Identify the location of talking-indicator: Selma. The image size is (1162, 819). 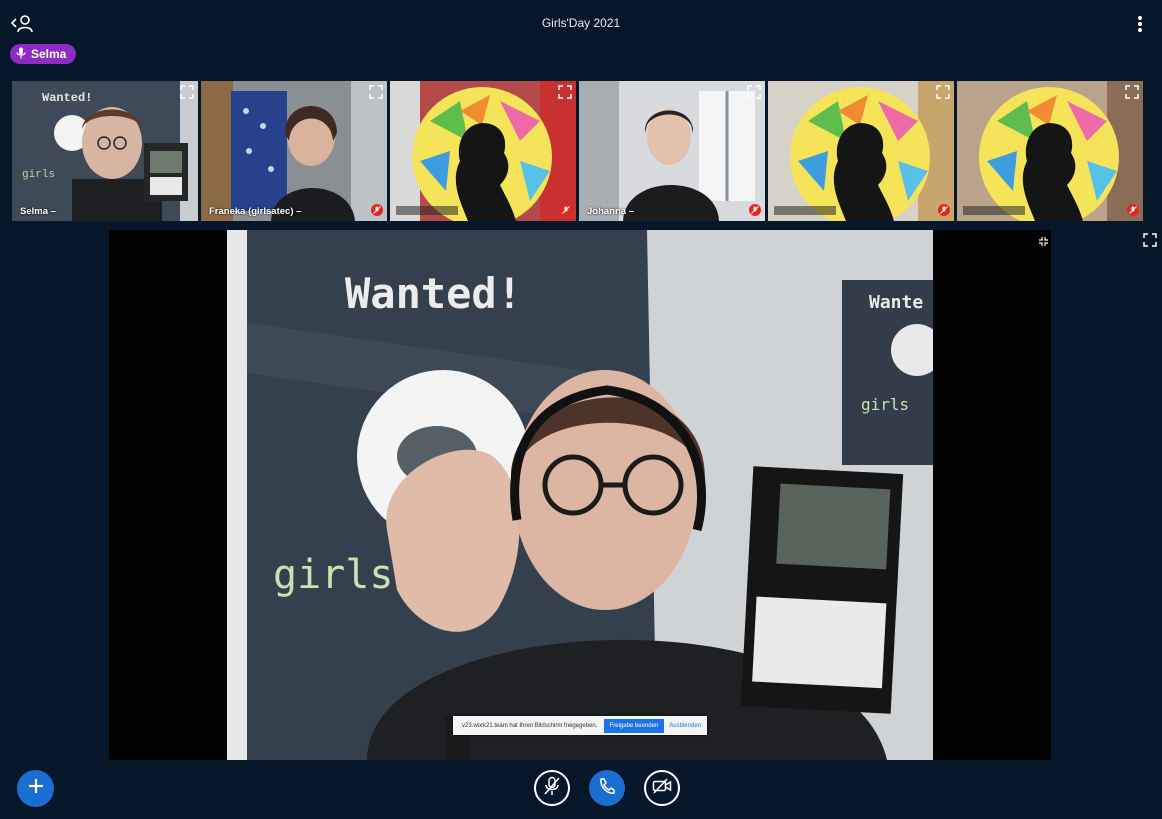
(43, 54).